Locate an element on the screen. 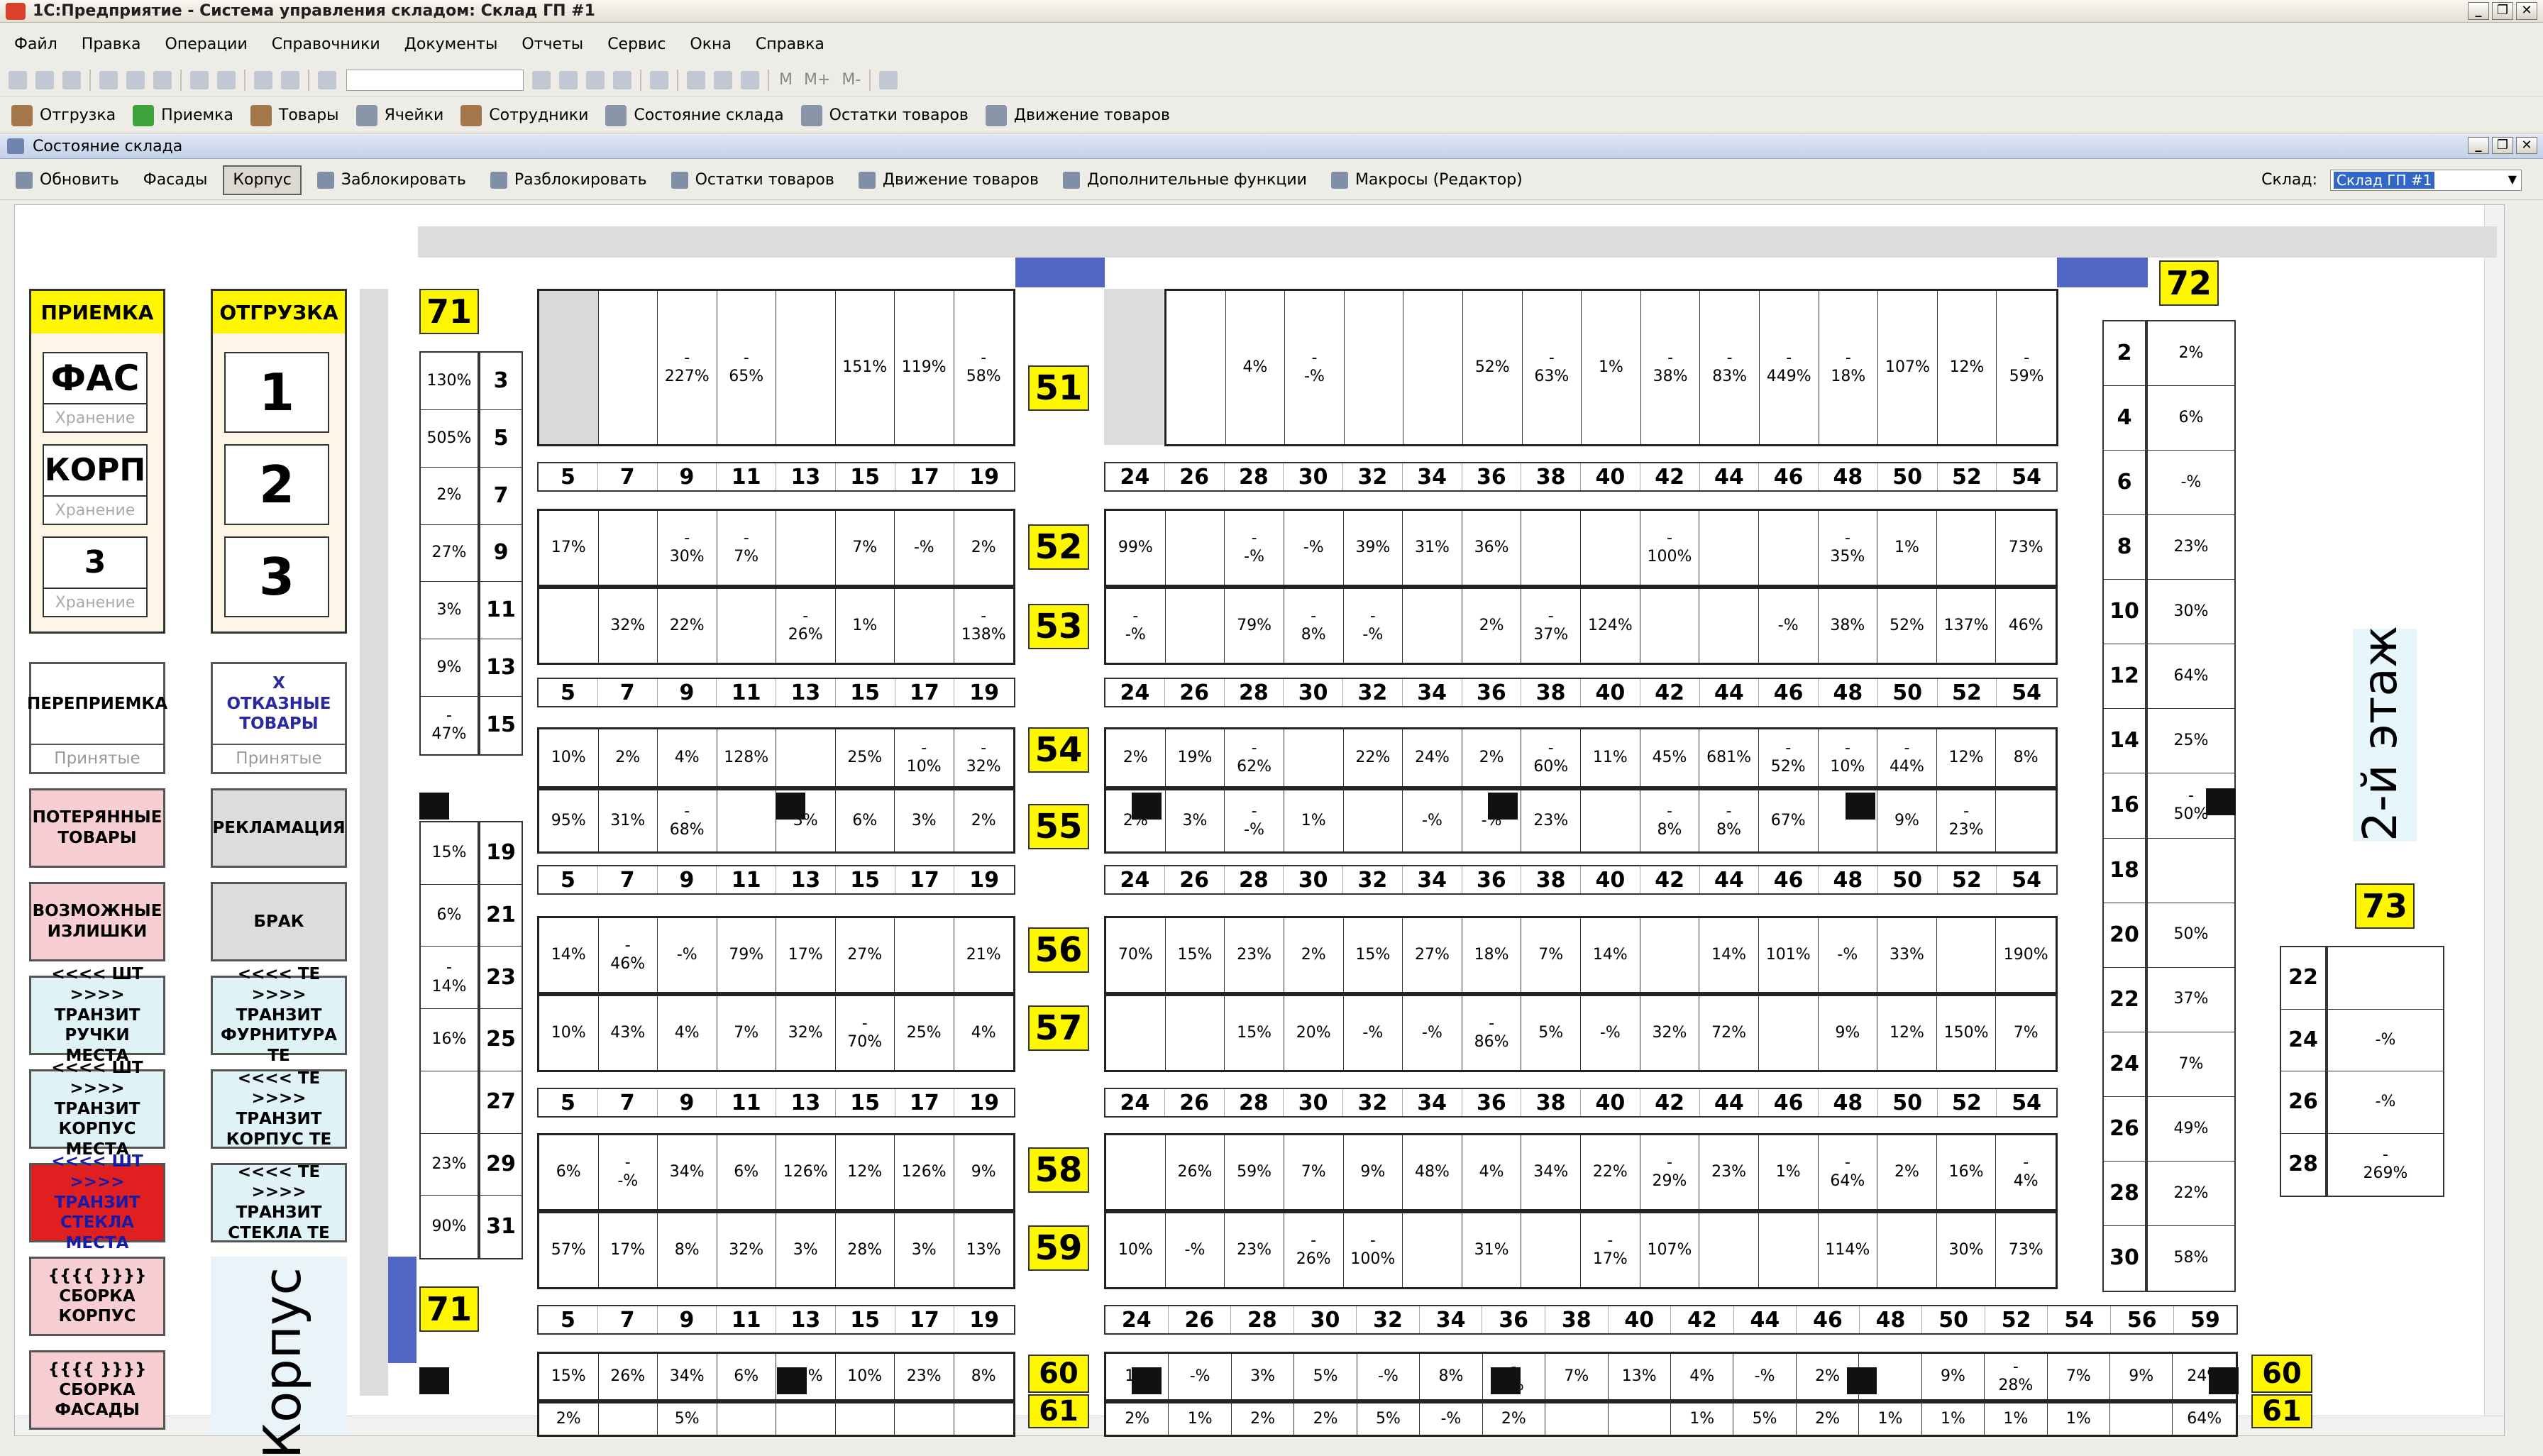 This screenshot has width=2543, height=1456. storage-cell: - 70% is located at coordinates (865, 1033).